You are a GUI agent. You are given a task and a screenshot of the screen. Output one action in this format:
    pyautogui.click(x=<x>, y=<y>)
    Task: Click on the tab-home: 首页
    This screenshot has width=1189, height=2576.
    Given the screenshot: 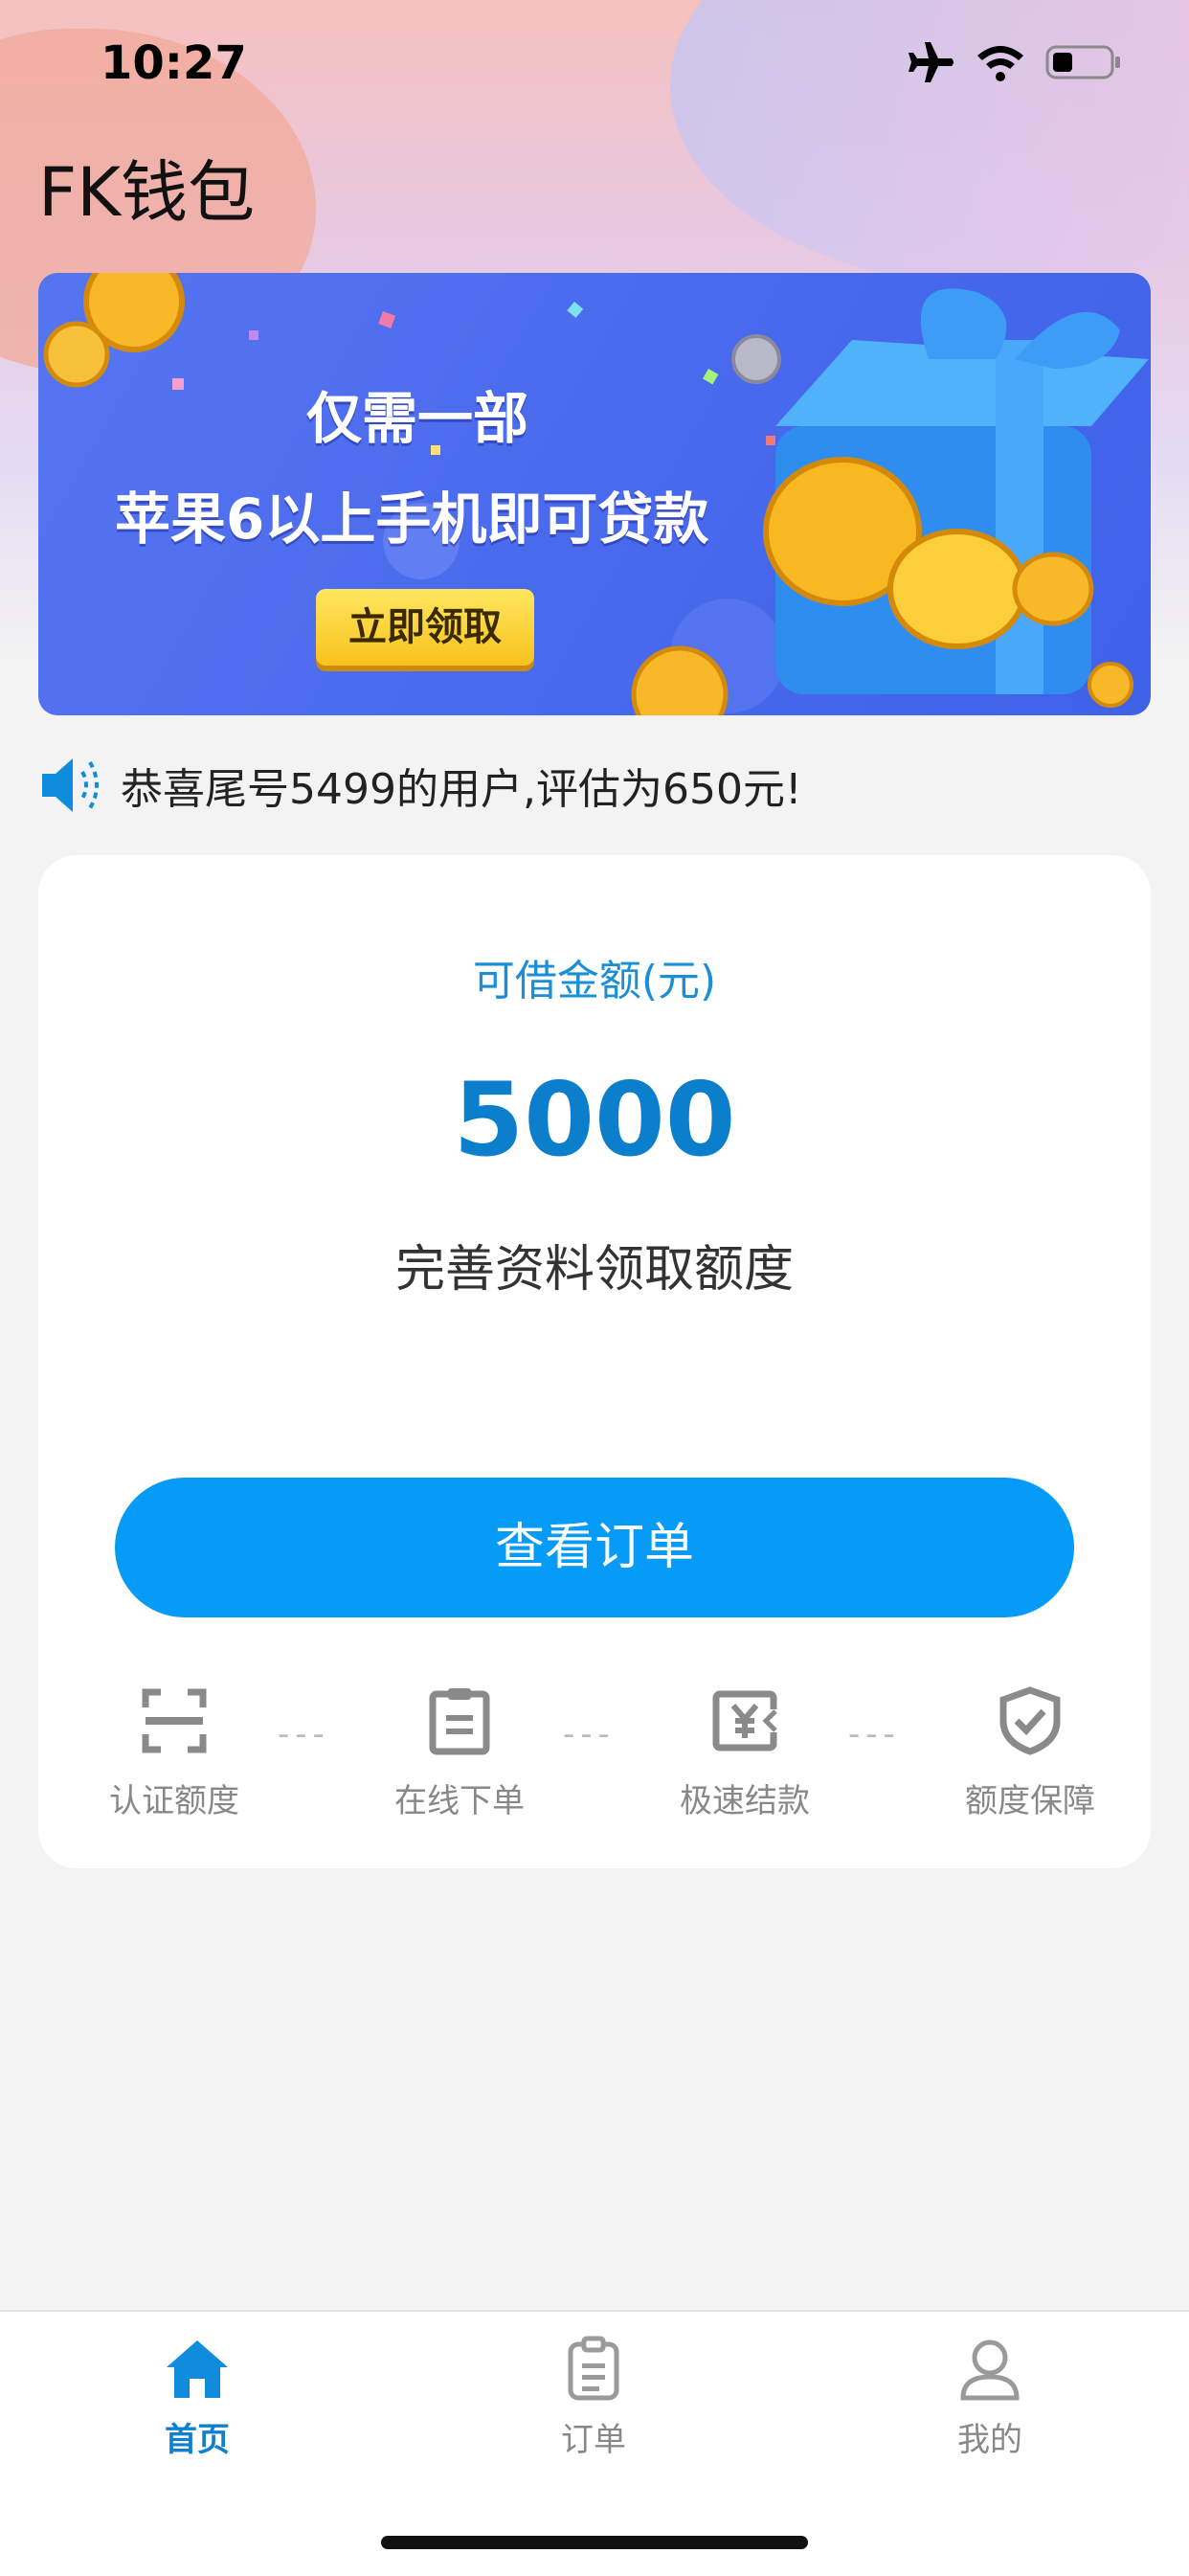 What is the action you would take?
    pyautogui.click(x=197, y=2397)
    